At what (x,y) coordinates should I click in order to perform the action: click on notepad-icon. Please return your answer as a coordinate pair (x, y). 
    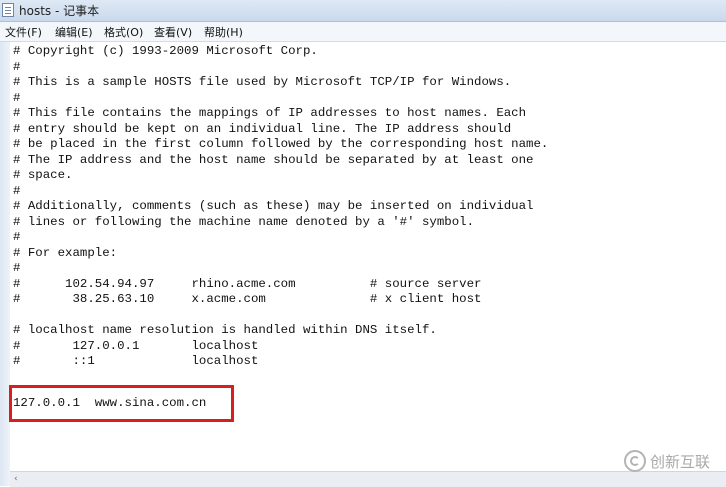
    Looking at the image, I should click on (8, 10).